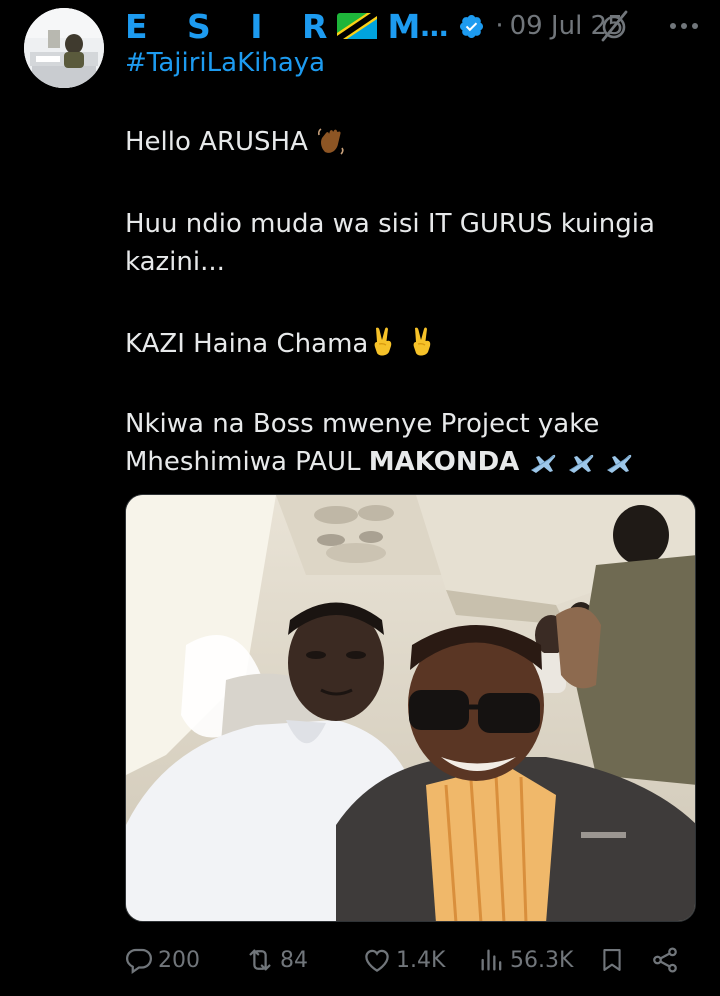 Image resolution: width=720 pixels, height=996 pixels. Describe the element at coordinates (357, 26) in the screenshot. I see `tanzania-flag-icon` at that location.